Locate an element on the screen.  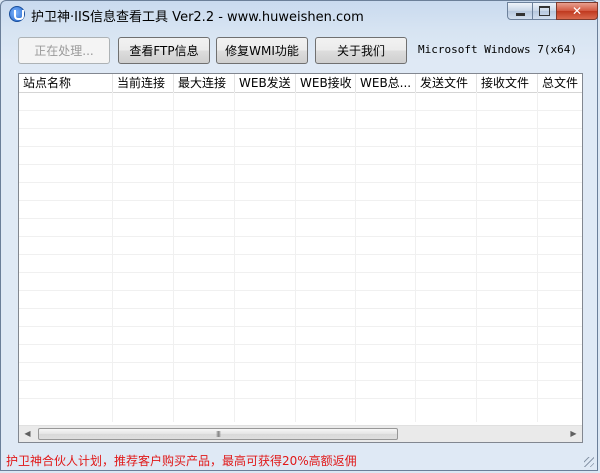
view-ftp-button: 查看FTP信息 is located at coordinates (164, 50).